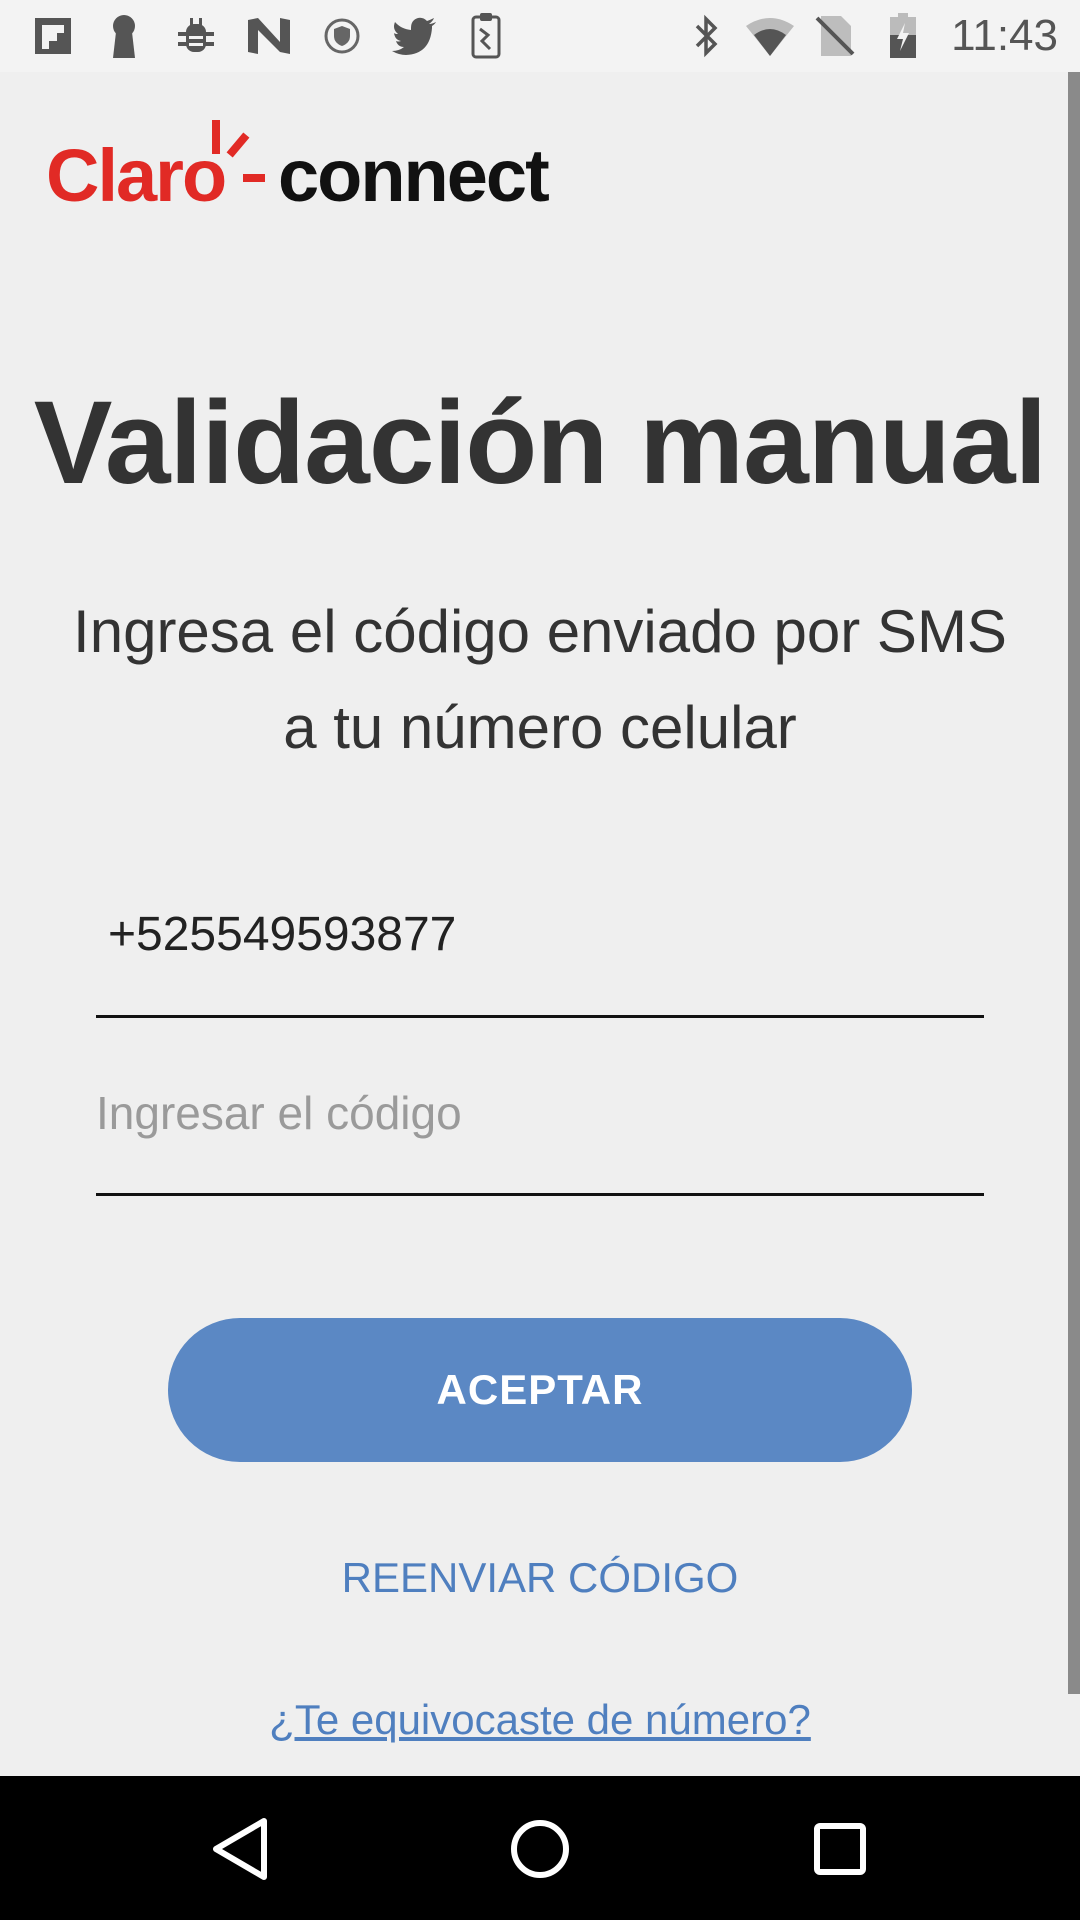 The height and width of the screenshot is (1920, 1080). What do you see at coordinates (196, 36) in the screenshot?
I see `bug-icon` at bounding box center [196, 36].